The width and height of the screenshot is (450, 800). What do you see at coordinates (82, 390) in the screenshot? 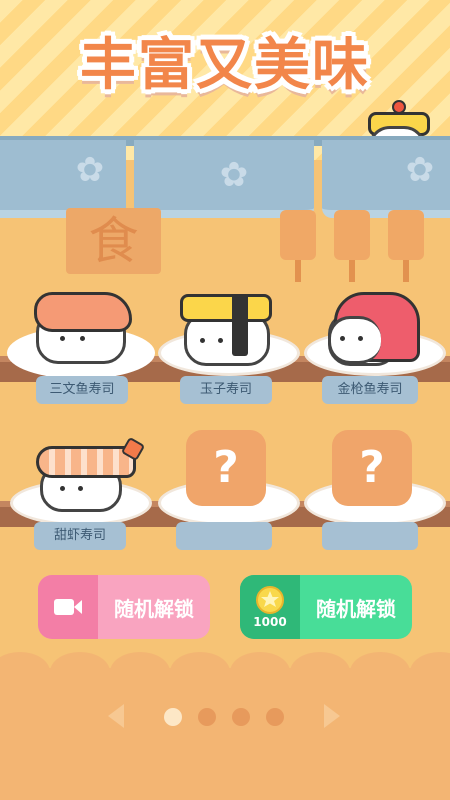
I see `sushi-label: 三文鱼寿司` at bounding box center [82, 390].